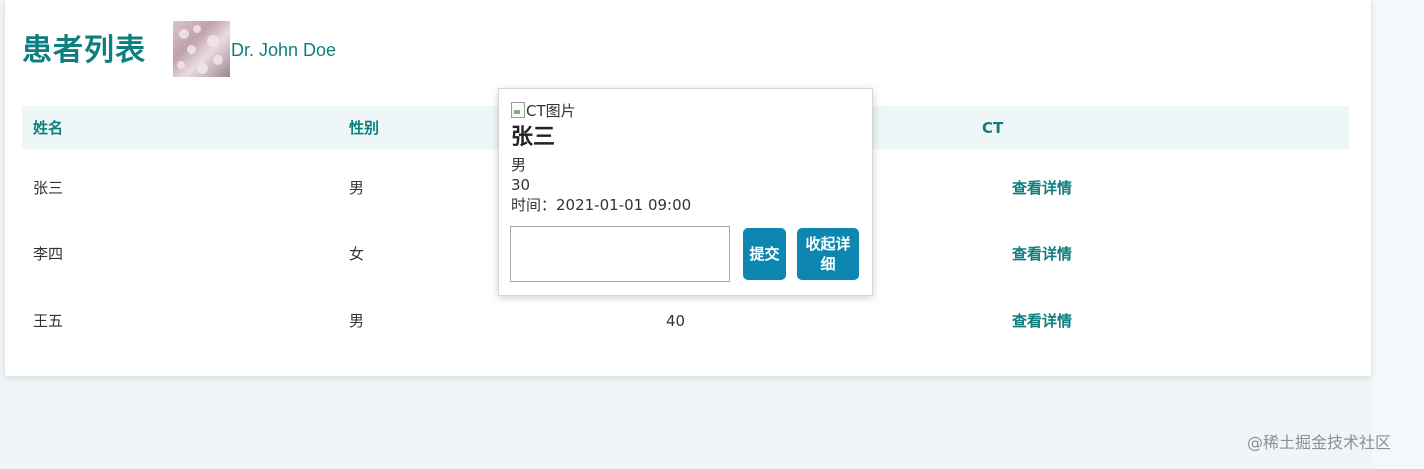  Describe the element at coordinates (357, 254) in the screenshot. I see `patient-gender: 女` at that location.